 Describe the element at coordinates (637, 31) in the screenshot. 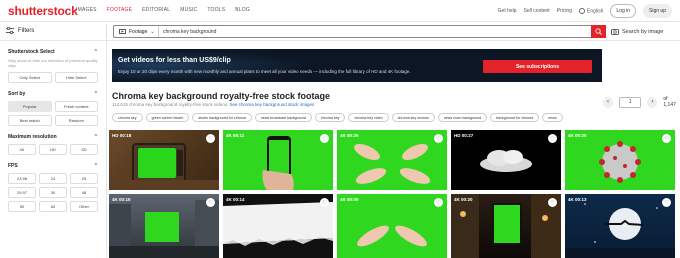

I see `search-by-image-button: Search by image` at that location.